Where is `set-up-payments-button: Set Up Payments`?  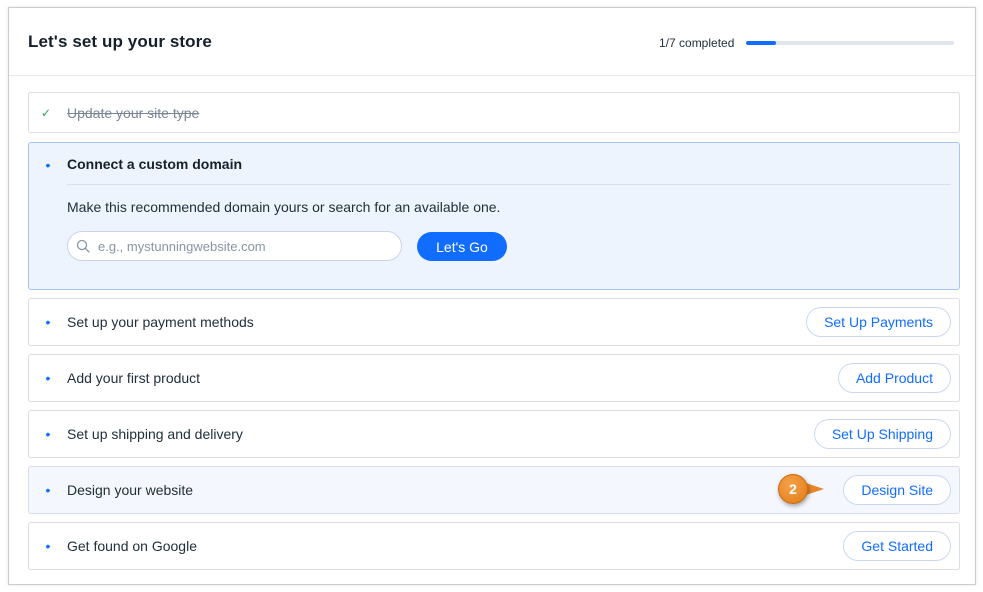 set-up-payments-button: Set Up Payments is located at coordinates (878, 322).